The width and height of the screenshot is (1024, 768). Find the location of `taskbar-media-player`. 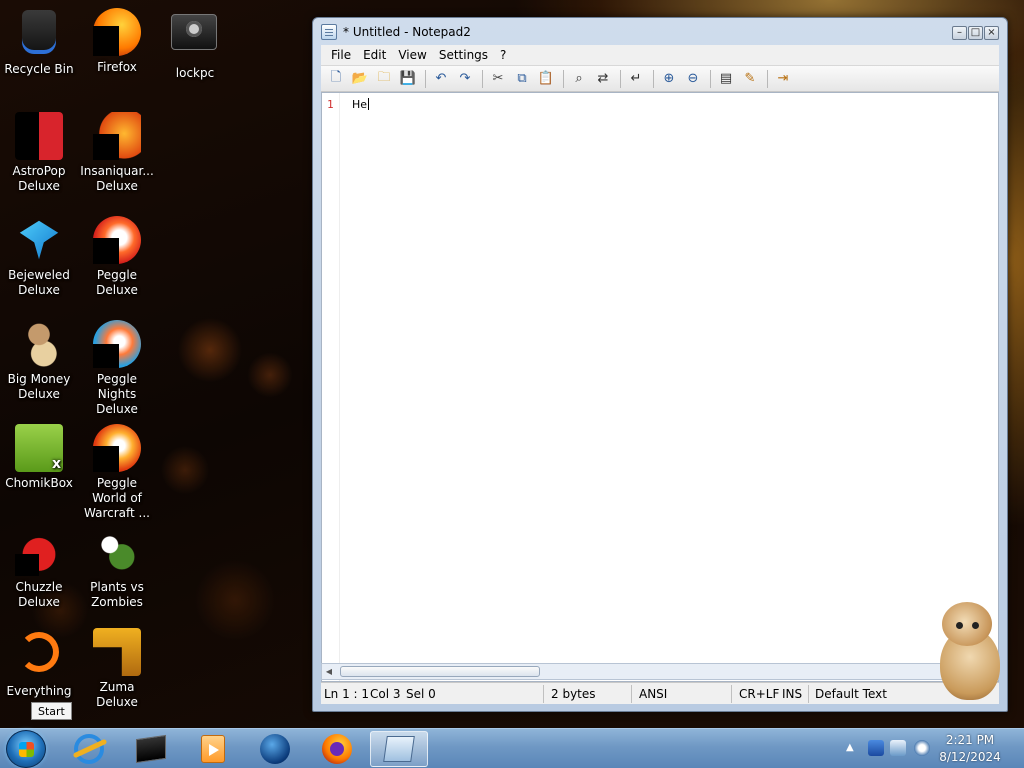

taskbar-media-player is located at coordinates (213, 749).